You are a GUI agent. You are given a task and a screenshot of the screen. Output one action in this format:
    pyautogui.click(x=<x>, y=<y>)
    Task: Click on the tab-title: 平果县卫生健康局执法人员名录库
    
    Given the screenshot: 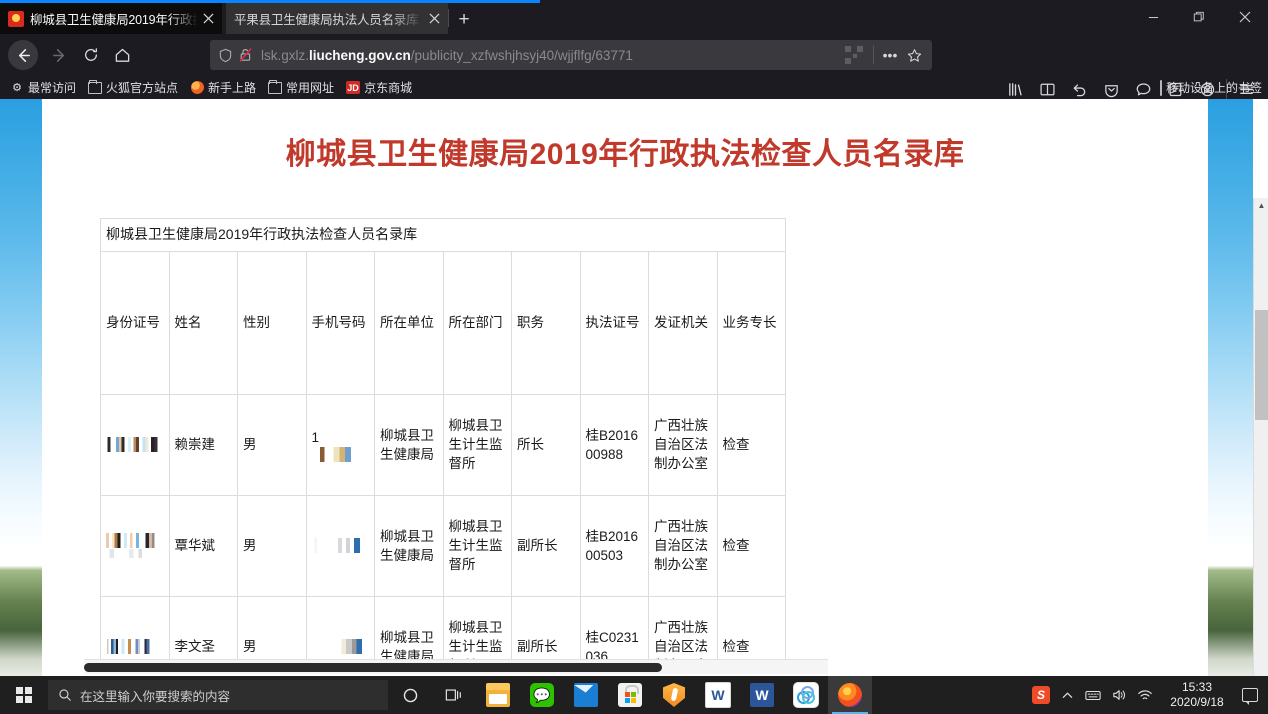 What is the action you would take?
    pyautogui.click(x=326, y=20)
    